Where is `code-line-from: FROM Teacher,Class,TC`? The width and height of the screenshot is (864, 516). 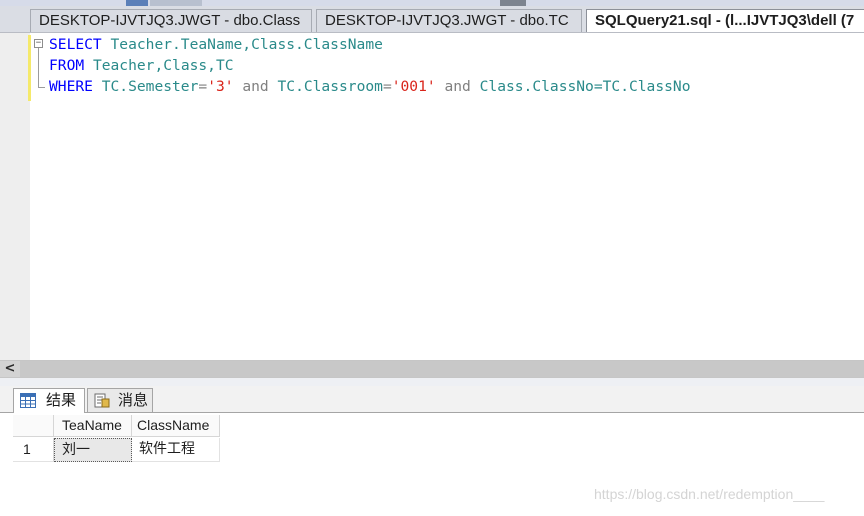 code-line-from: FROM Teacher,Class,TC is located at coordinates (141, 65).